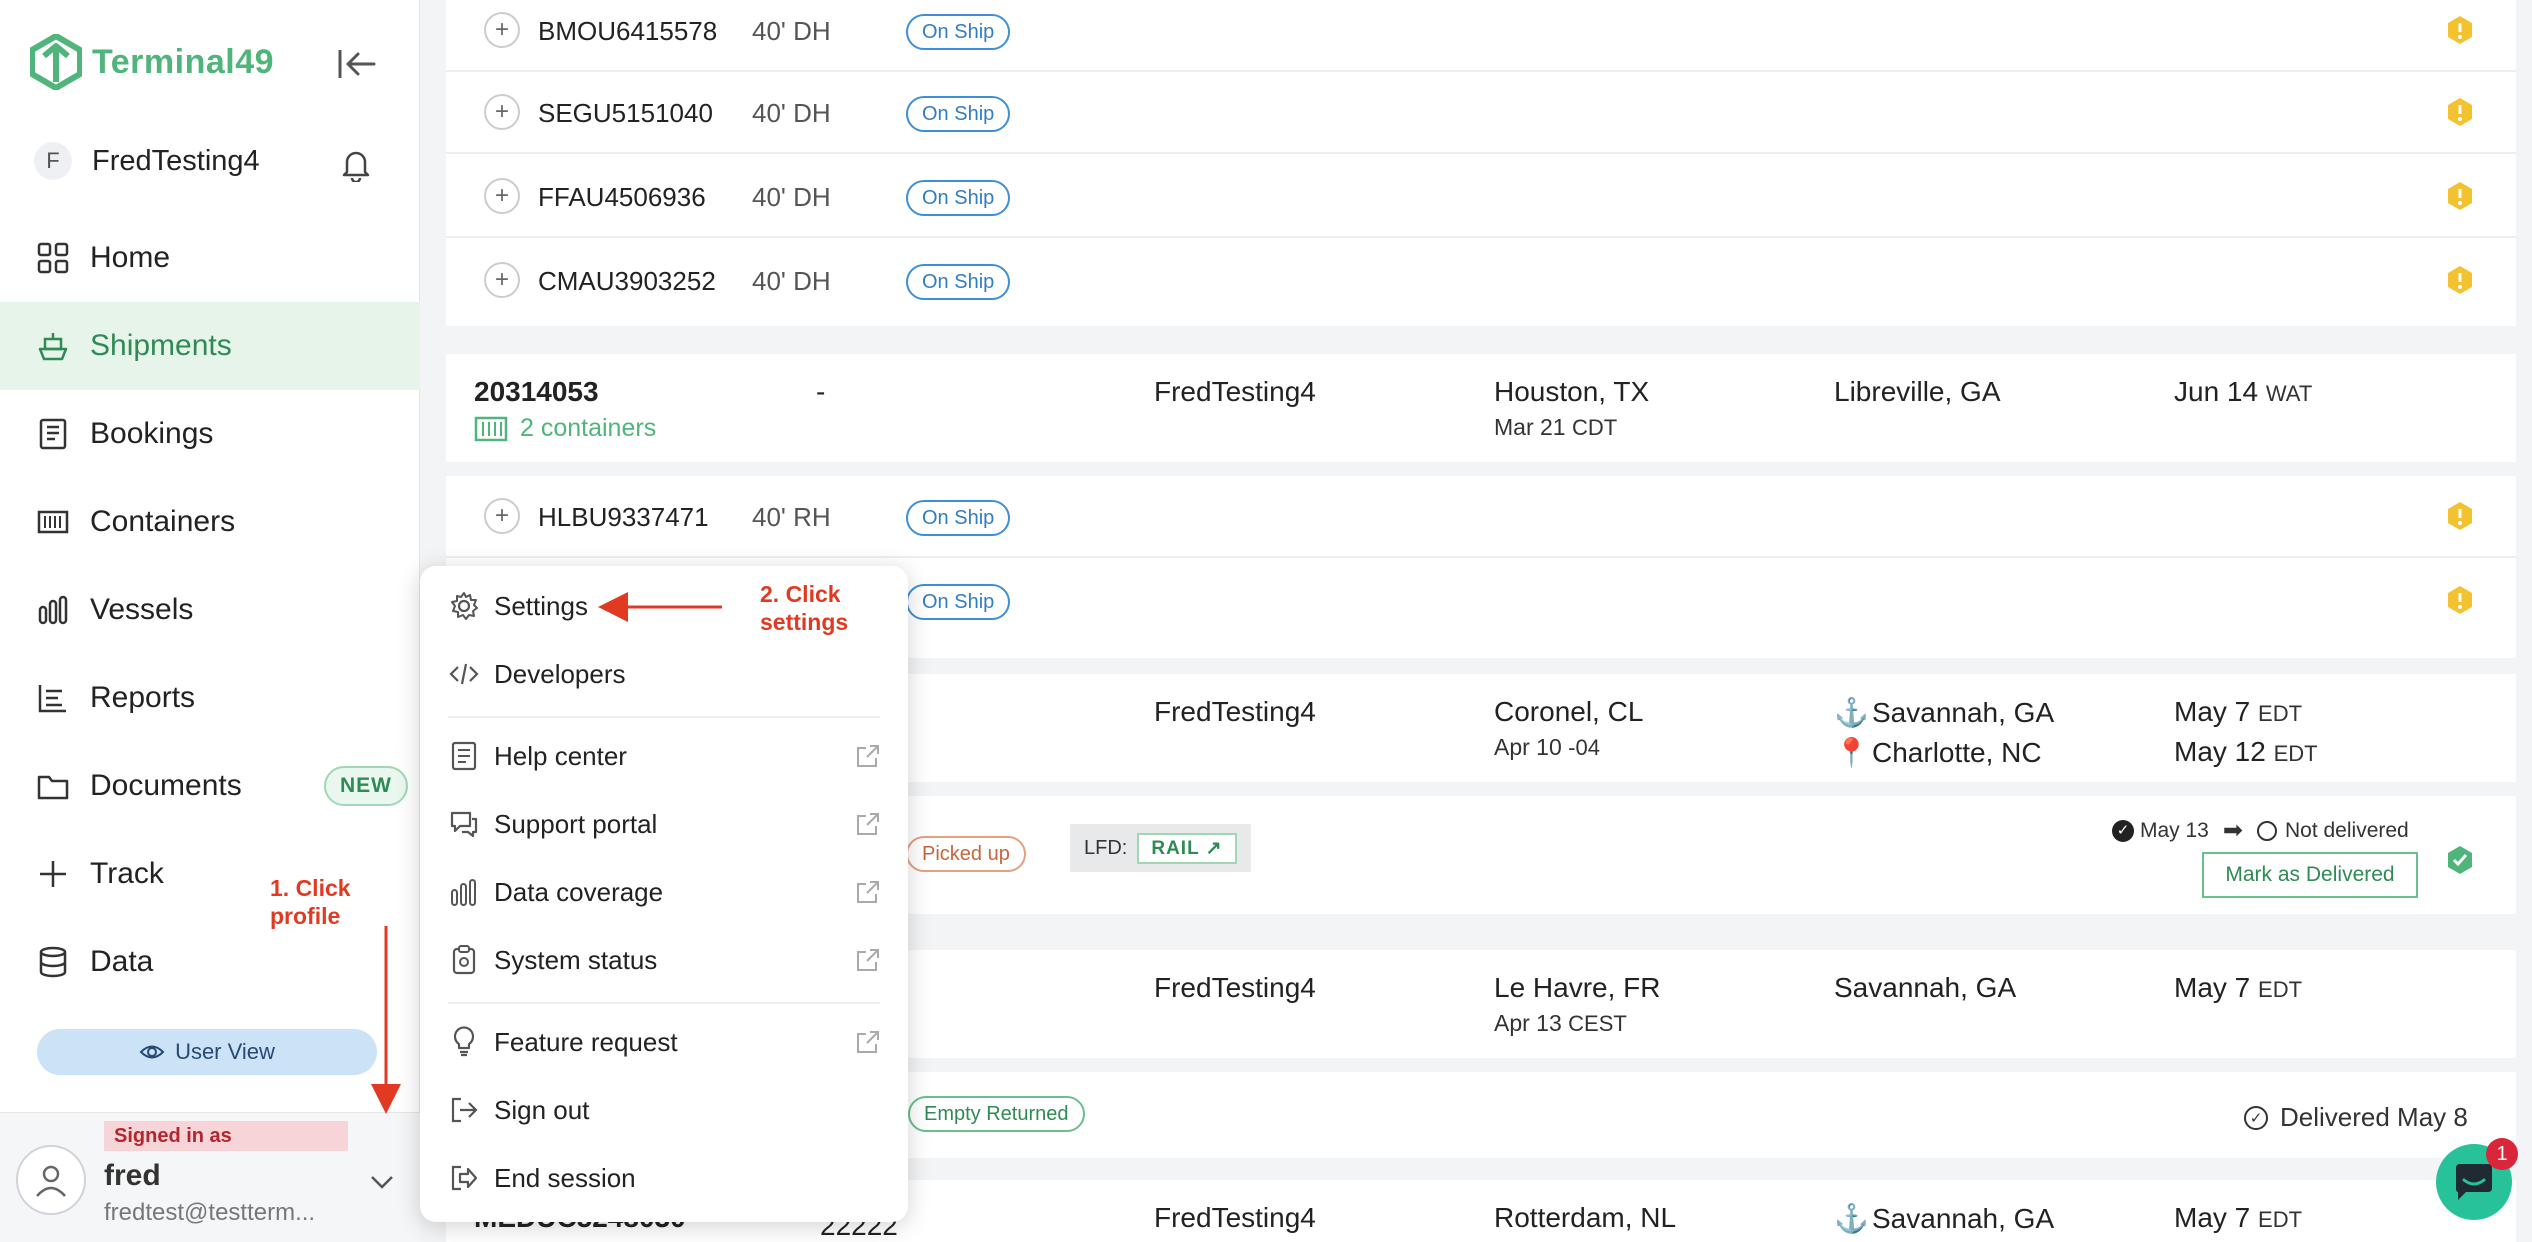 The width and height of the screenshot is (2532, 1242). I want to click on sidebar-item-label: Data, so click(122, 961).